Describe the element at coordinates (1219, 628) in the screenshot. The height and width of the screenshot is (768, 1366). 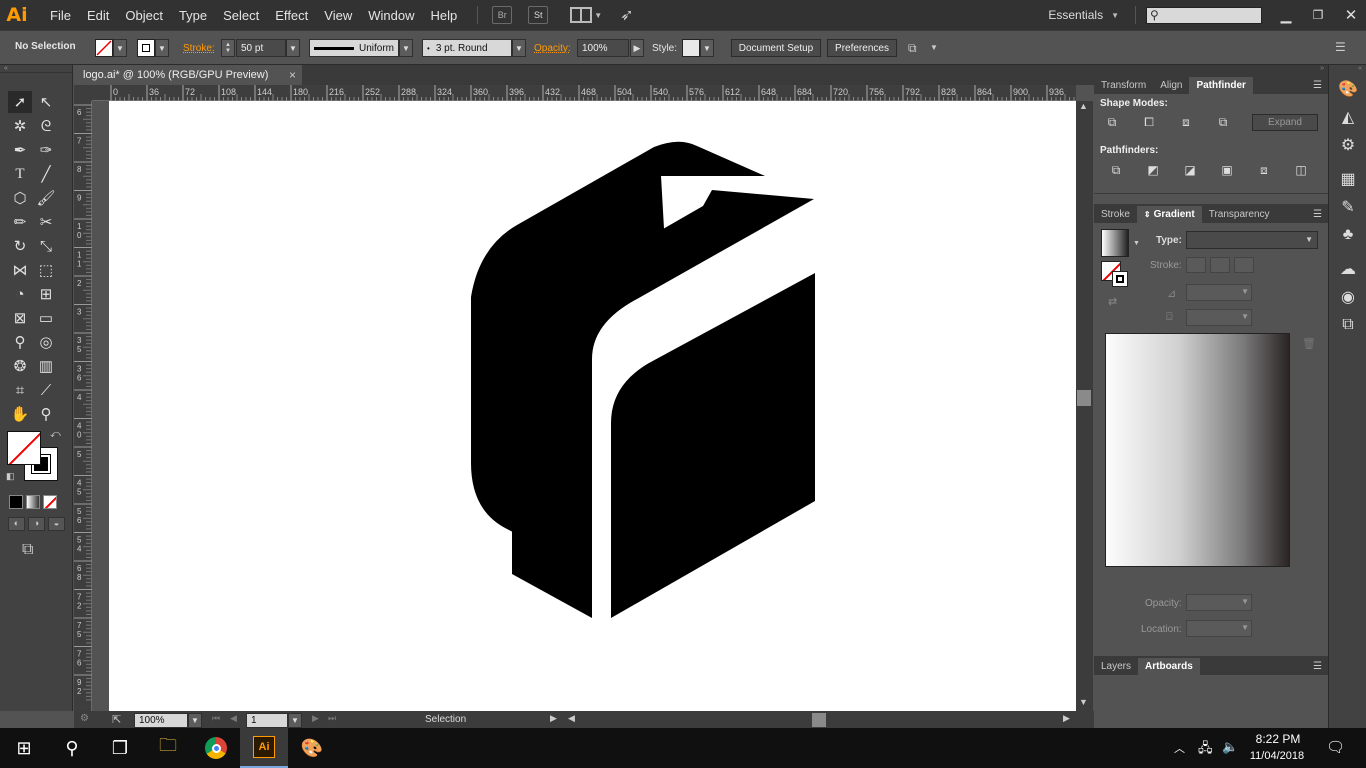
I see `stop-location-input: ▼` at that location.